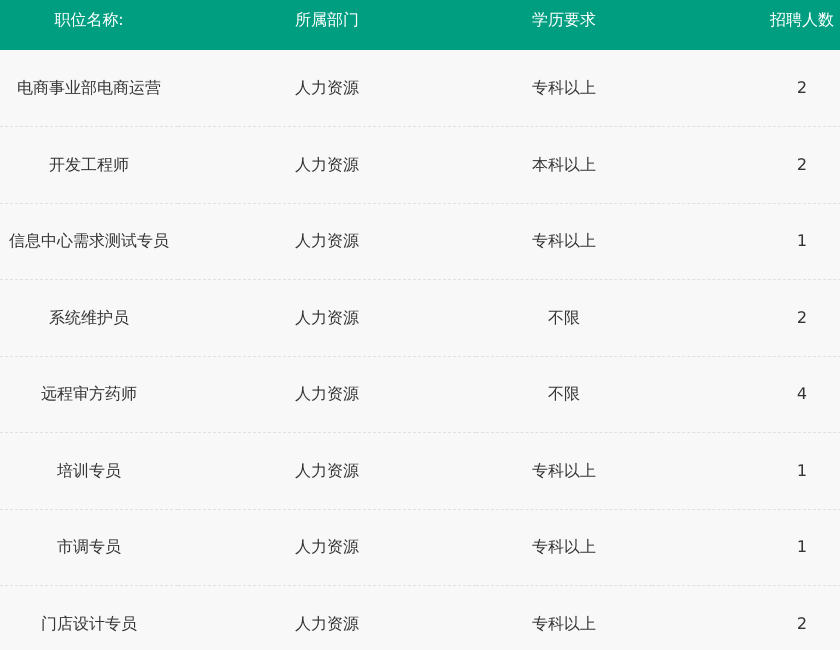  I want to click on column-header: 招聘人数, so click(802, 19).